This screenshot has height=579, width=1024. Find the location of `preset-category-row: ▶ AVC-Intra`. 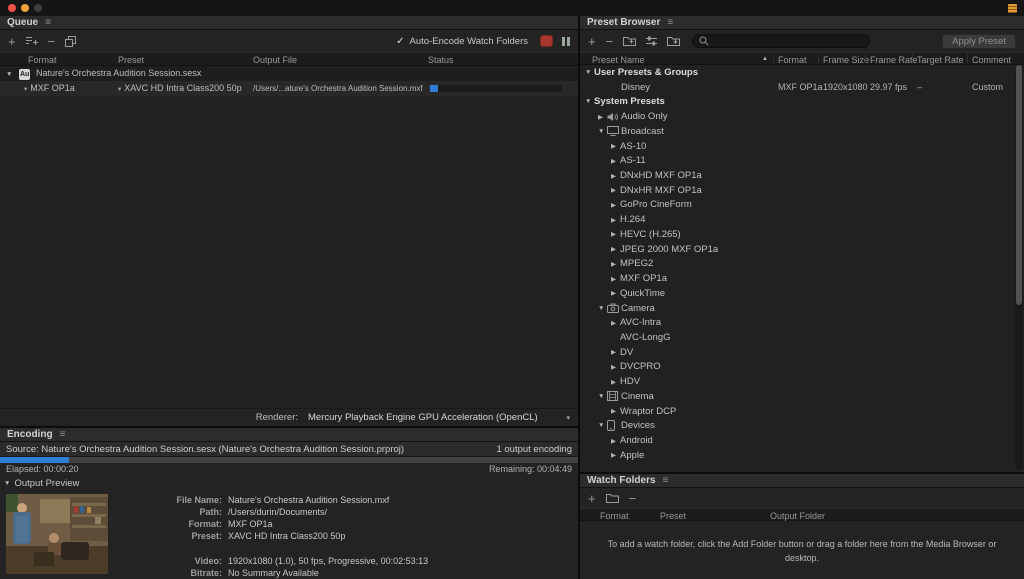

preset-category-row: ▶ AVC-Intra is located at coordinates (797, 322).